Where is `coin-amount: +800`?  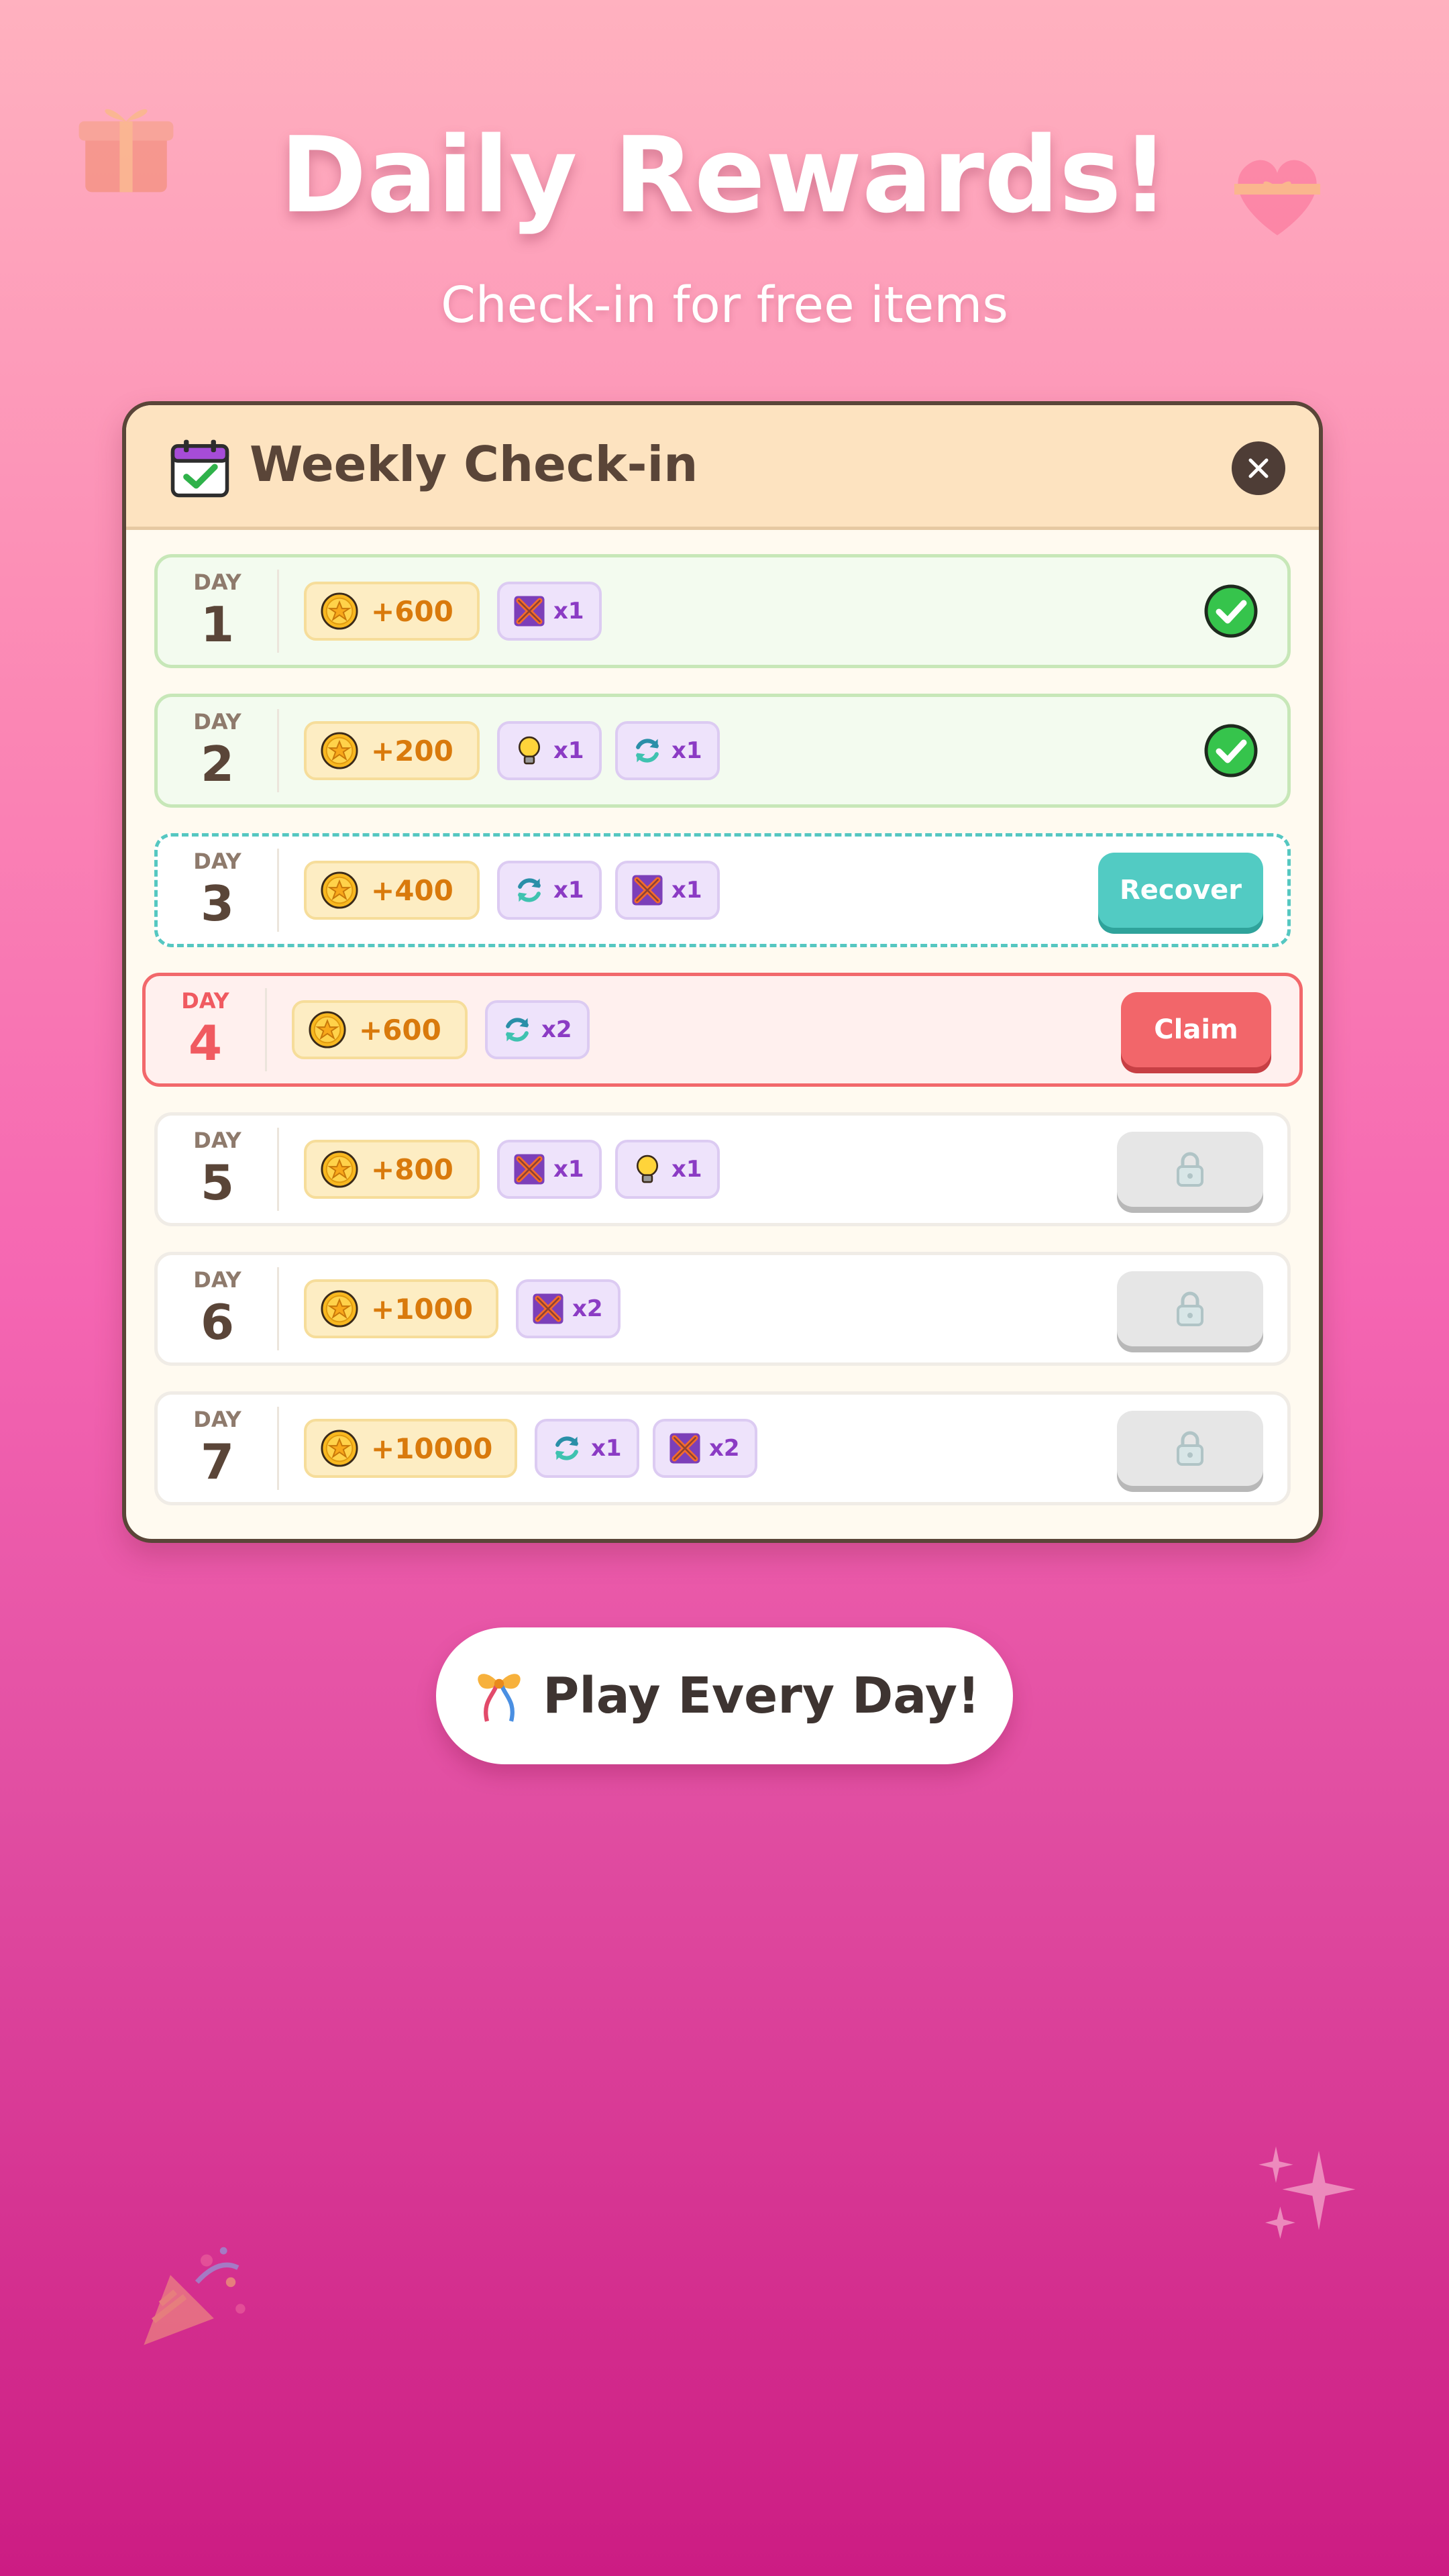 coin-amount: +800 is located at coordinates (412, 1169).